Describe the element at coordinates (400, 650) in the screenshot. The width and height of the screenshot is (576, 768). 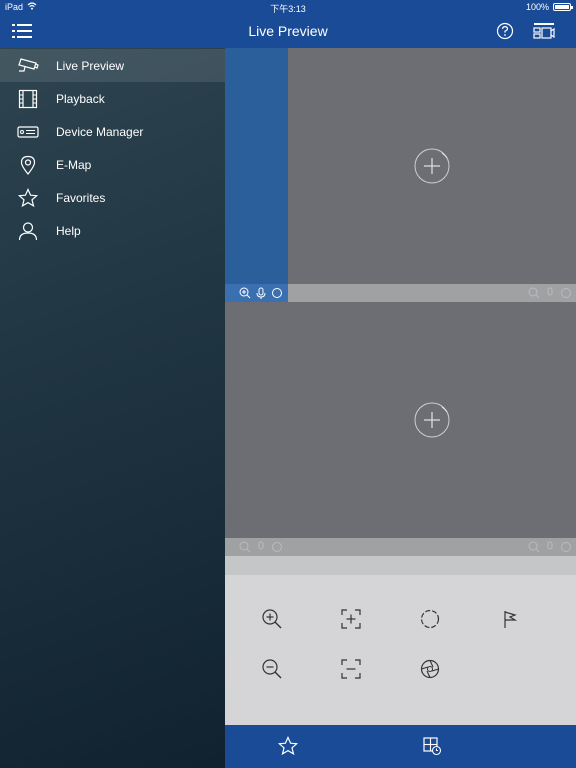
I see `ptz-control-panel` at that location.